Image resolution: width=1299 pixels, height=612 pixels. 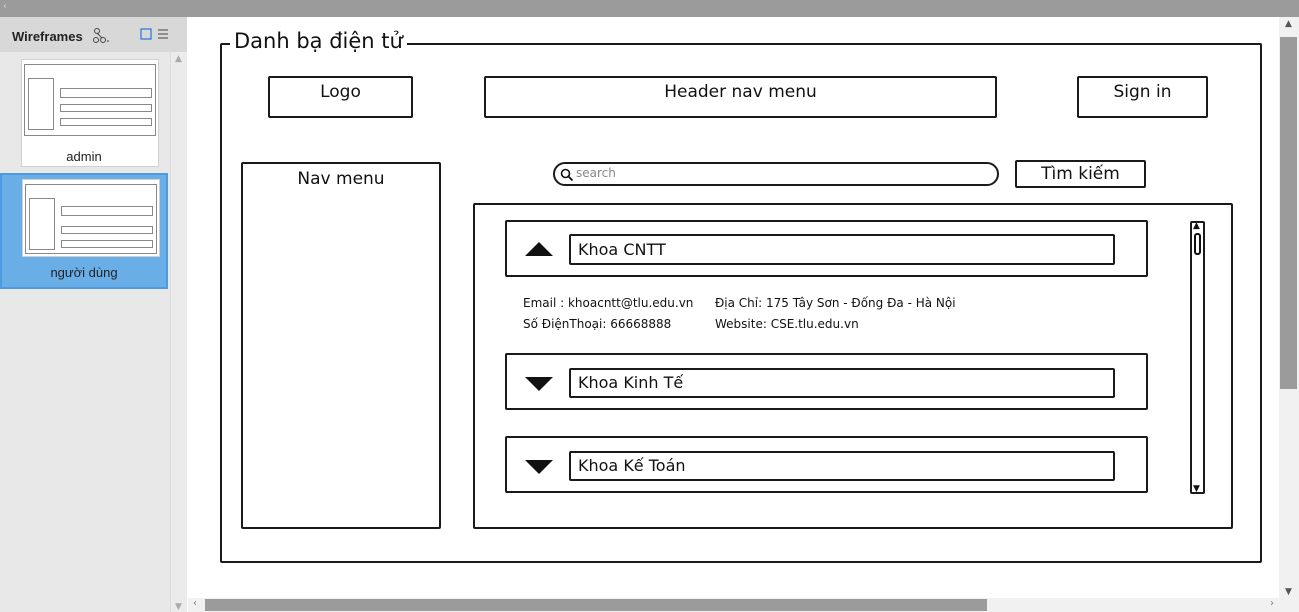 I want to click on department-name-field: Khoa Kế Toán, so click(x=842, y=466).